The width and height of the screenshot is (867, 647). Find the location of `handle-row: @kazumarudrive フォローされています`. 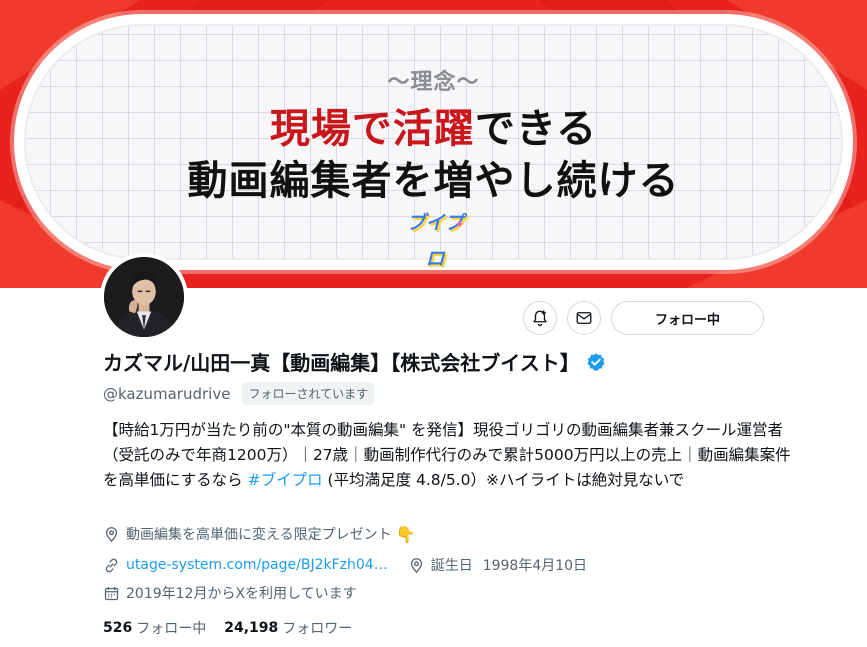

handle-row: @kazumarudrive フォローされています is located at coordinates (239, 393).